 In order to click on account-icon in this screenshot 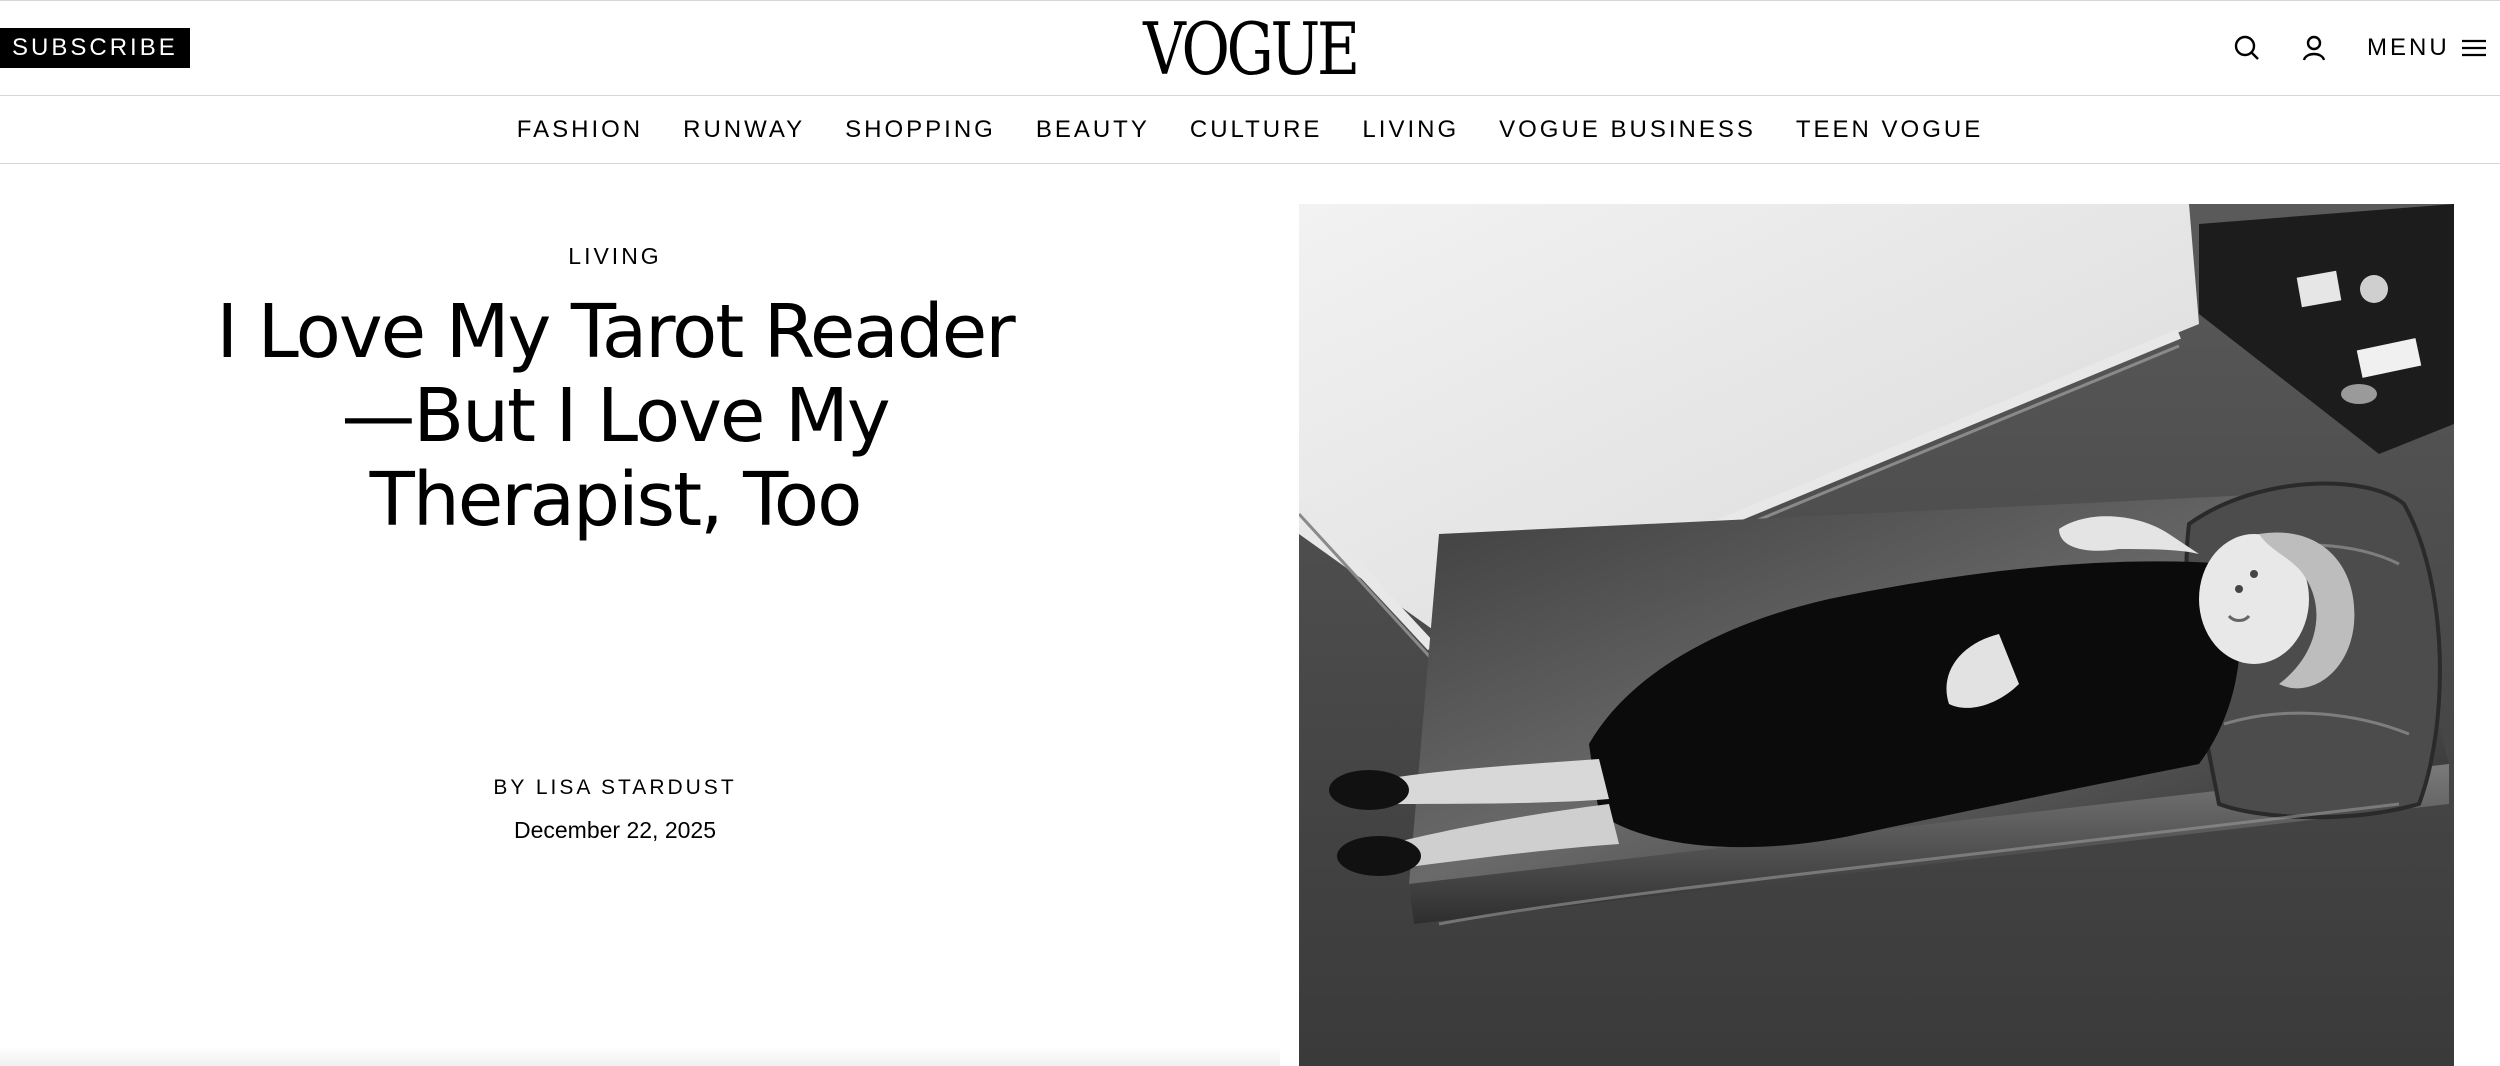, I will do `click(2314, 48)`.